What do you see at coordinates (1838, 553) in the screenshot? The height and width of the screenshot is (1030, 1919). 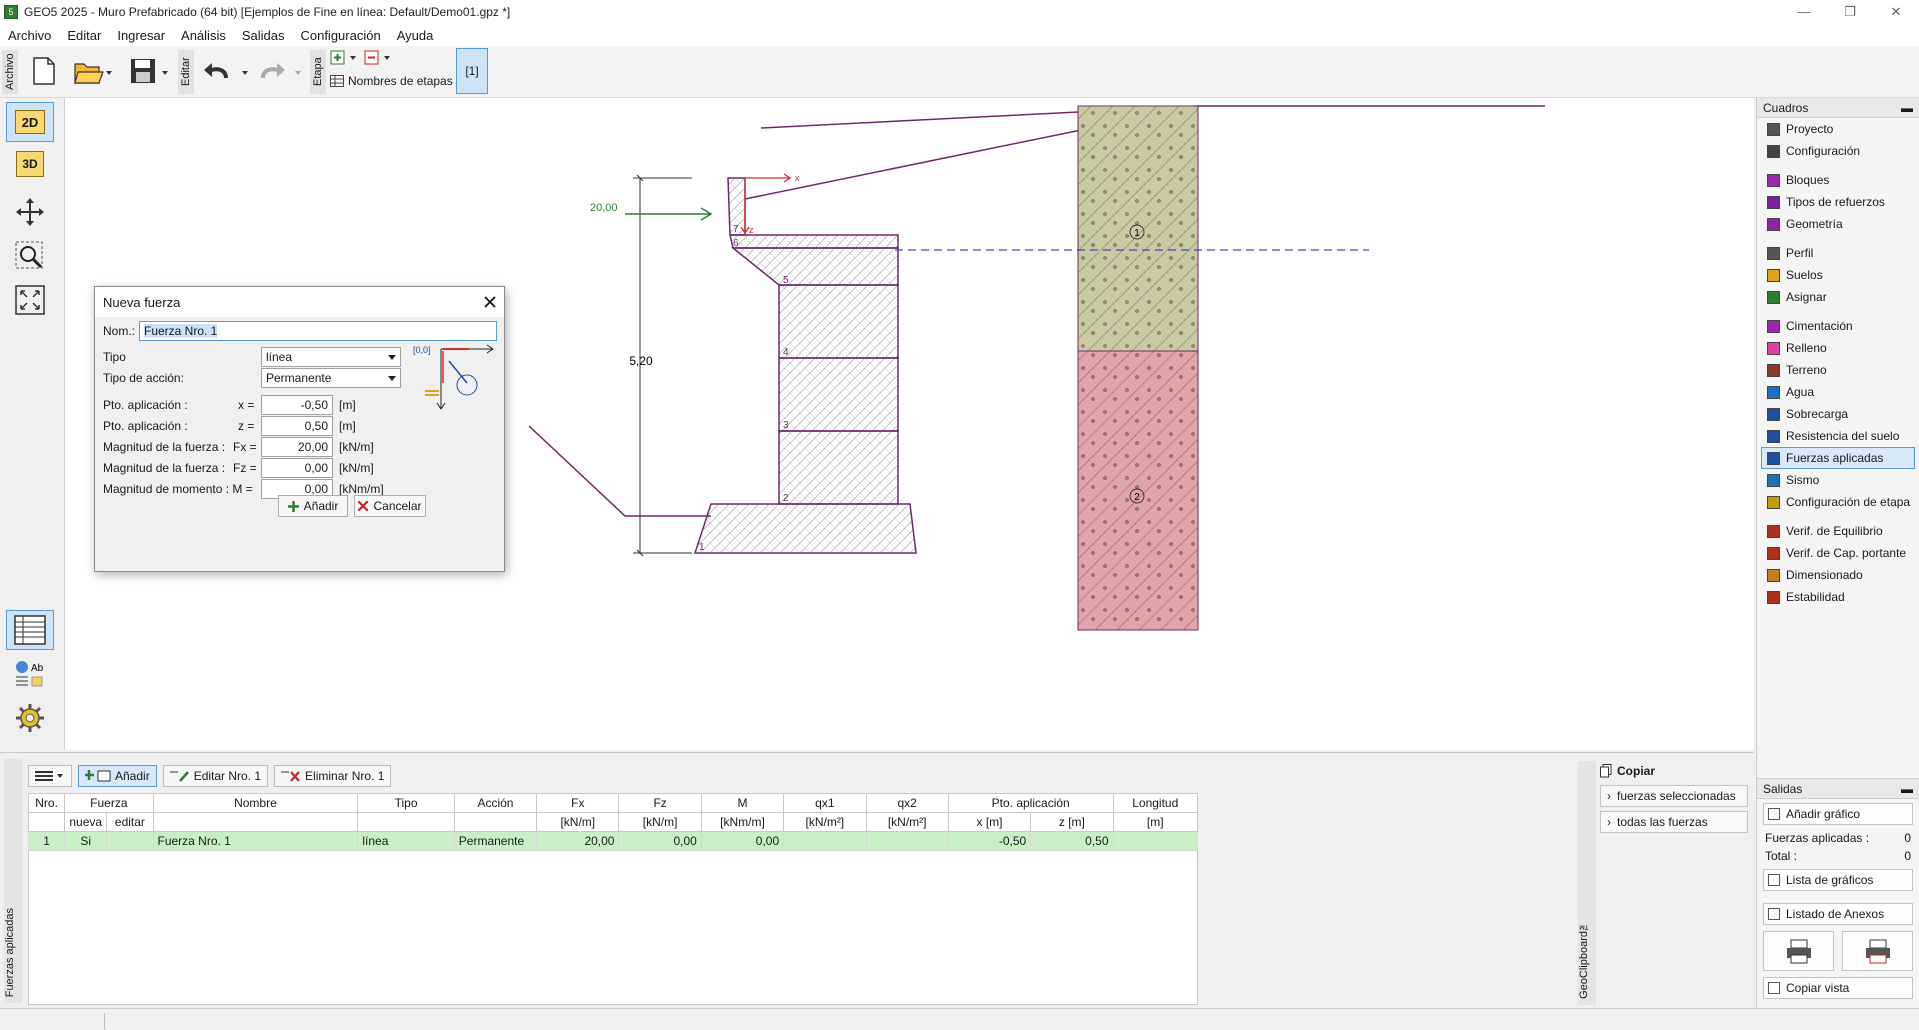 I see `frame-item-bearing: Verif. de Cap. portante` at bounding box center [1838, 553].